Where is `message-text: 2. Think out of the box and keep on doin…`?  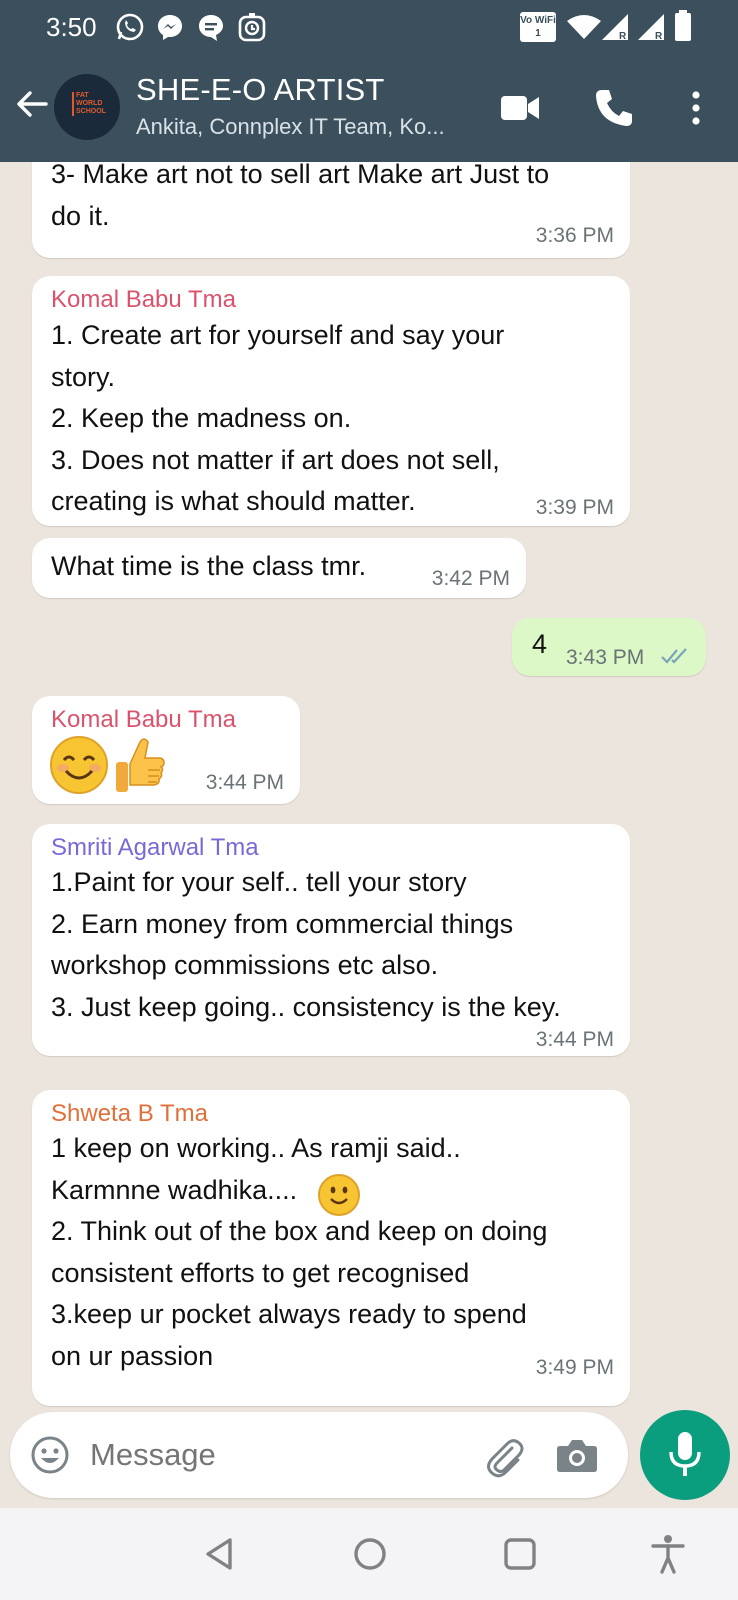 message-text: 2. Think out of the box and keep on doin… is located at coordinates (299, 1293).